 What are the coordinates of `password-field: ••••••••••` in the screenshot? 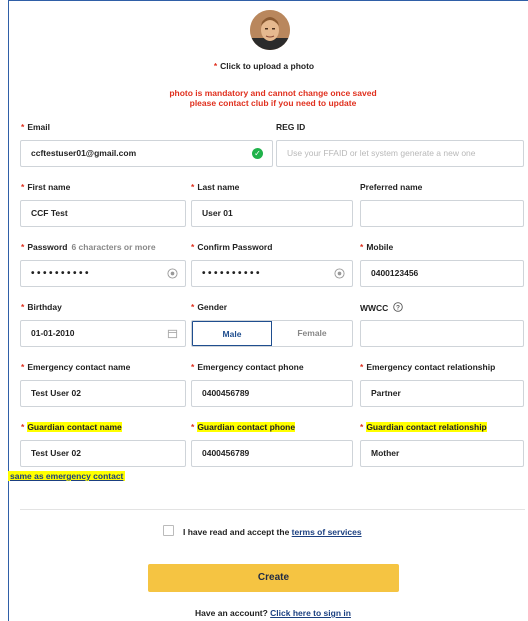 It's located at (103, 273).